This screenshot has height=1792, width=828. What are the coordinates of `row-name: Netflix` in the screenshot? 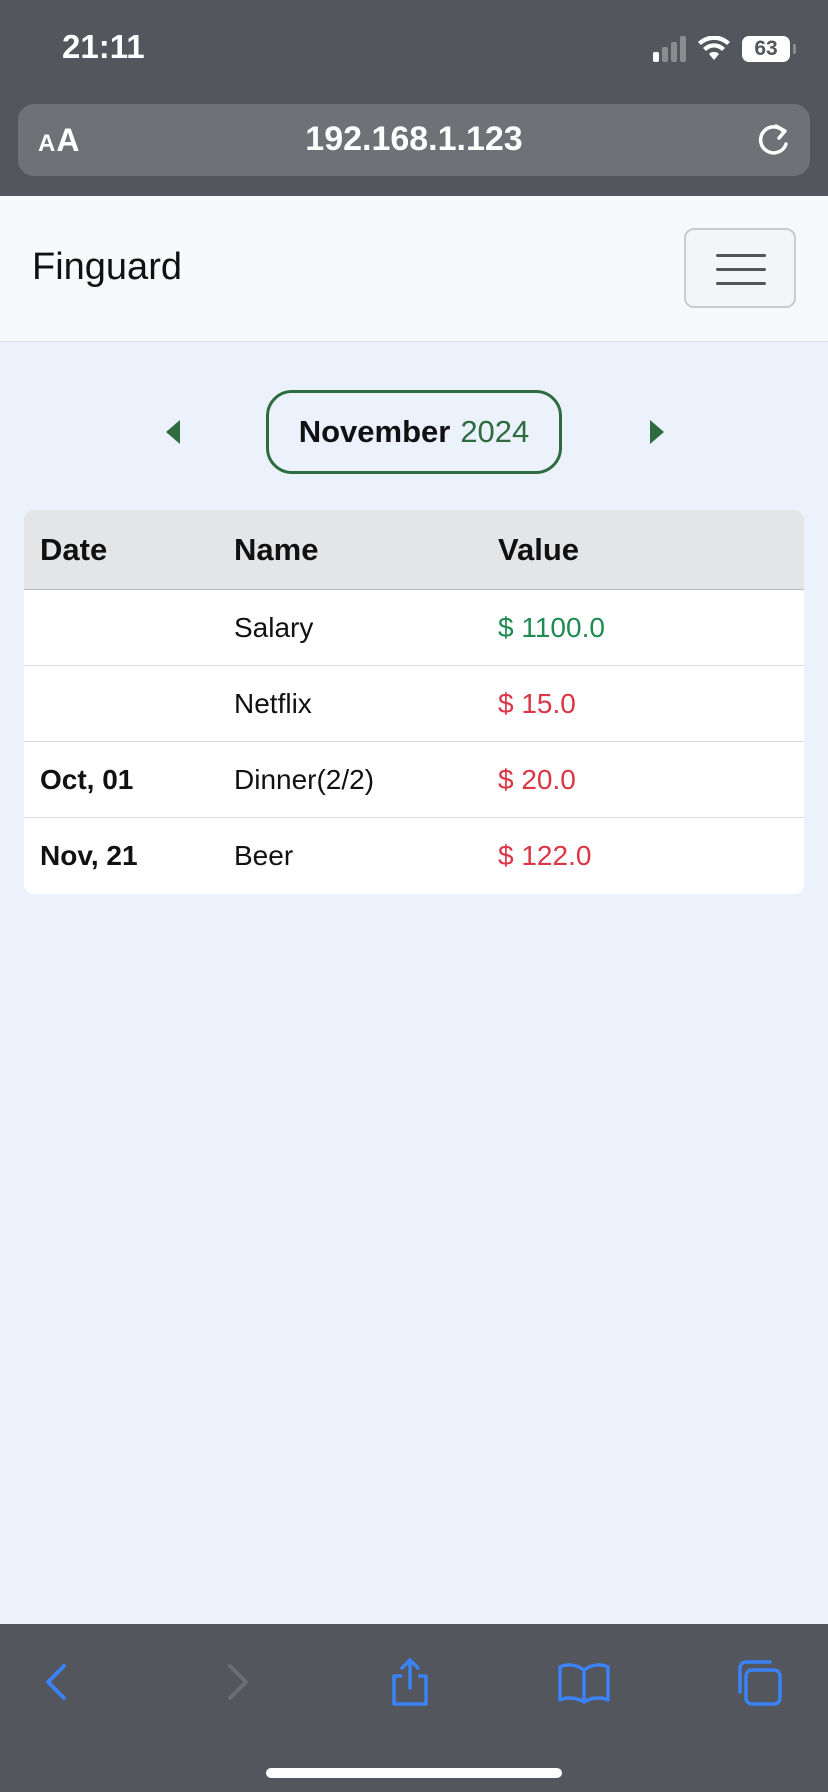 It's located at (273, 703).